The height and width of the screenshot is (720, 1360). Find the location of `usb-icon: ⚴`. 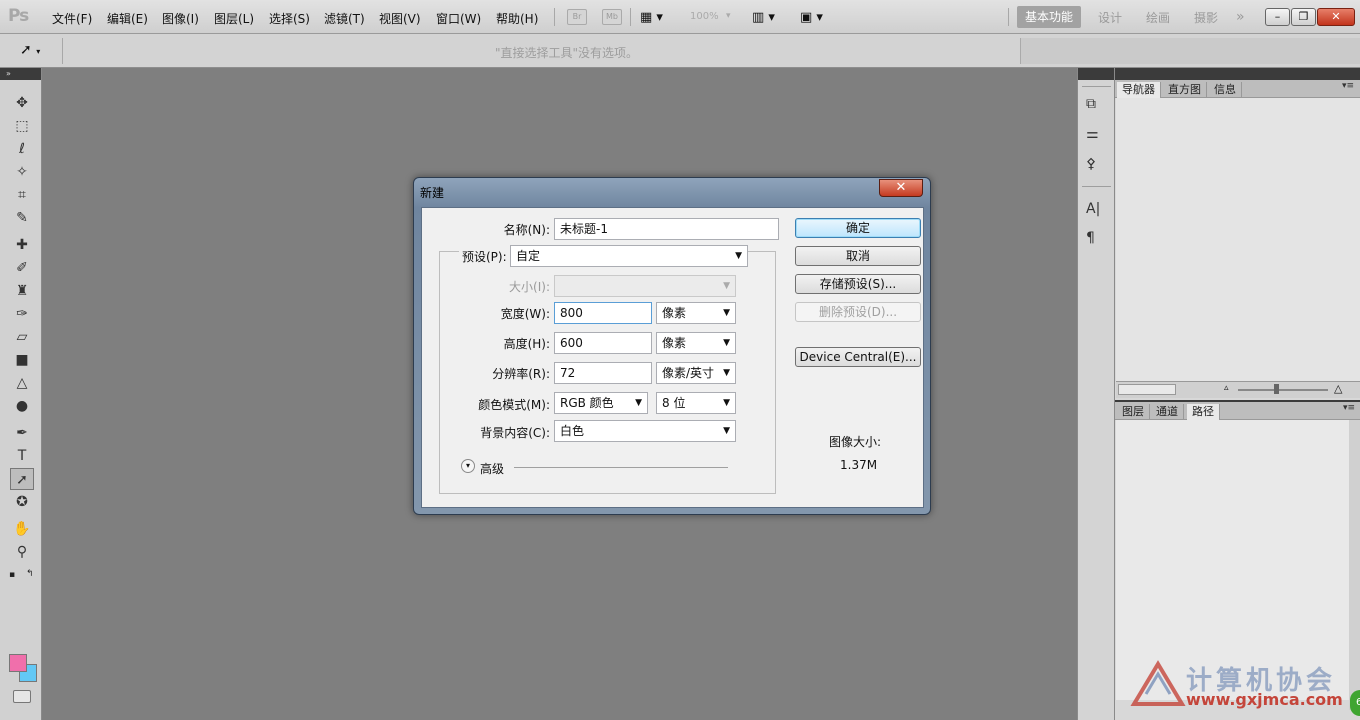

usb-icon: ⚴ is located at coordinates (1091, 164).